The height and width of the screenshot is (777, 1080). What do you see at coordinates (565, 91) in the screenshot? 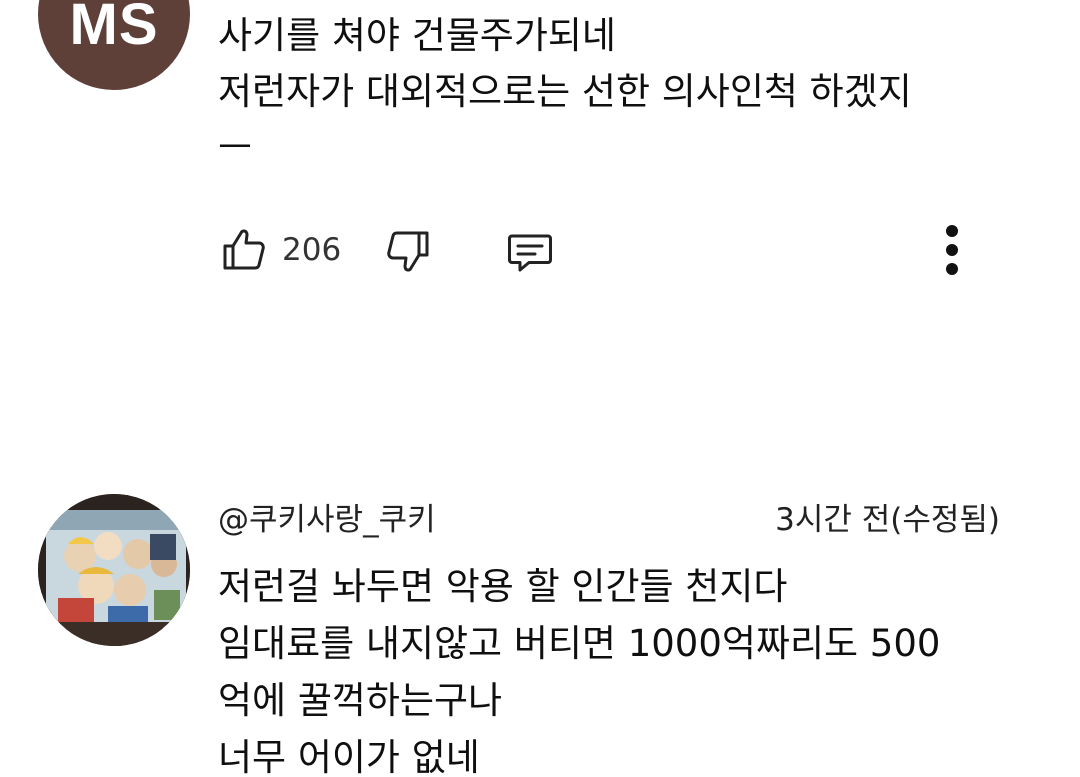
I see `comment-line: 저런자가 대외적으로는 선한 의사인척 하겠지` at bounding box center [565, 91].